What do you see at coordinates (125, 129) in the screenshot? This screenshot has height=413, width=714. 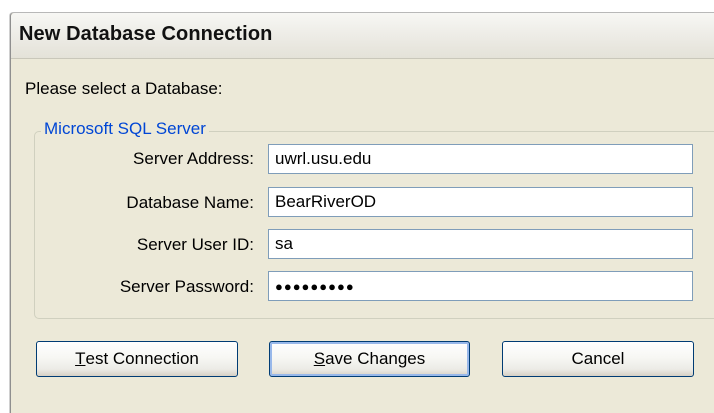 I see `group-legend: Microsoft SQL Server` at bounding box center [125, 129].